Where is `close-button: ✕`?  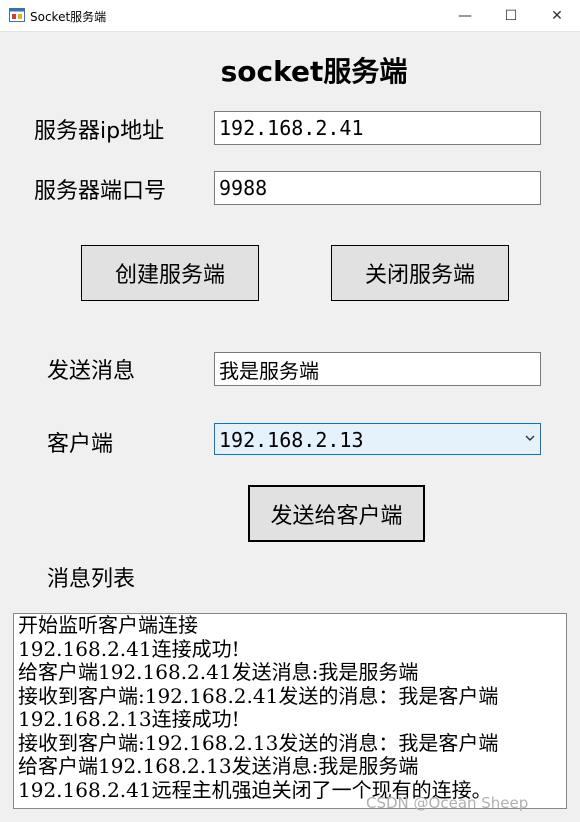
close-button: ✕ is located at coordinates (557, 15).